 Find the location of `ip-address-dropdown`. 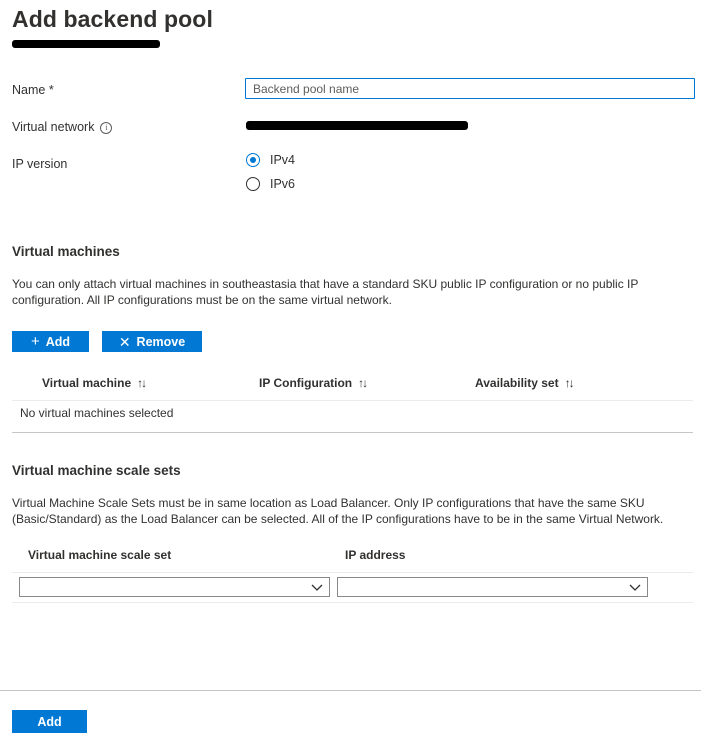

ip-address-dropdown is located at coordinates (492, 587).